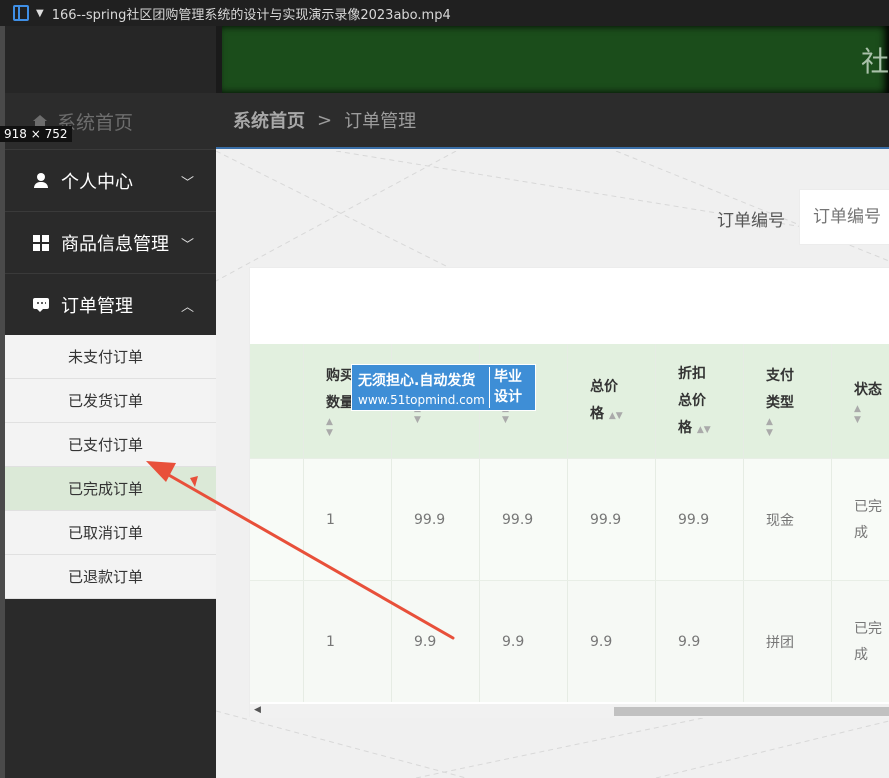  Describe the element at coordinates (110, 445) in the screenshot. I see `submenu-item-paid: 已支付订单` at that location.